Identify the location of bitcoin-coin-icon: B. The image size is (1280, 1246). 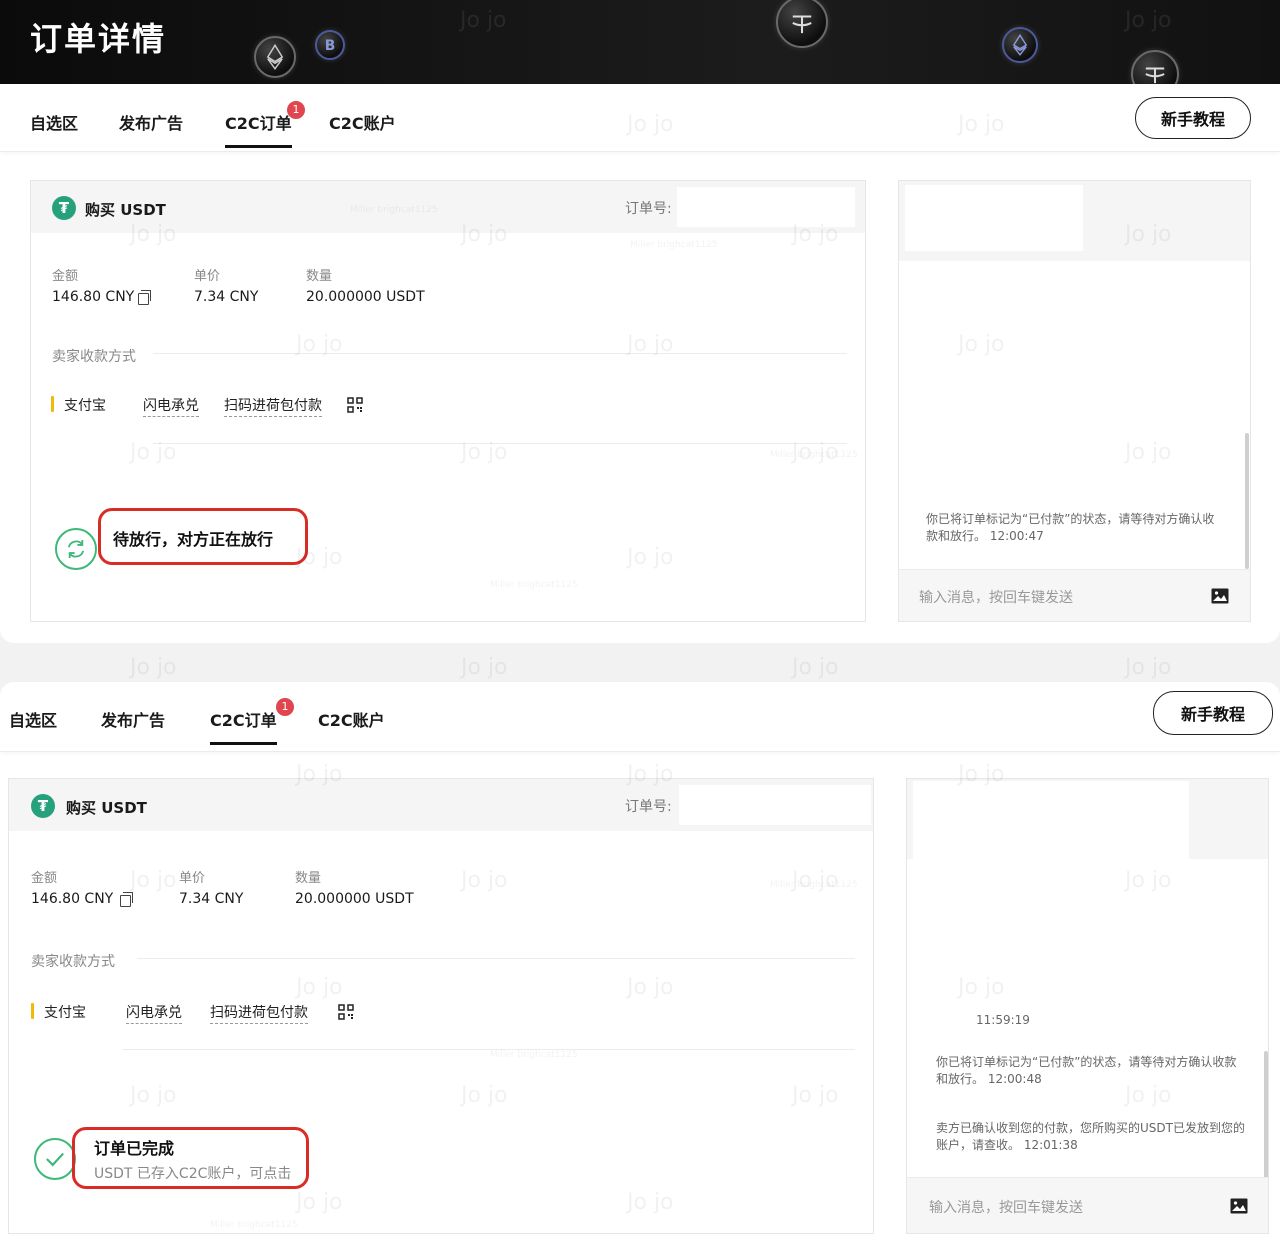
(330, 45).